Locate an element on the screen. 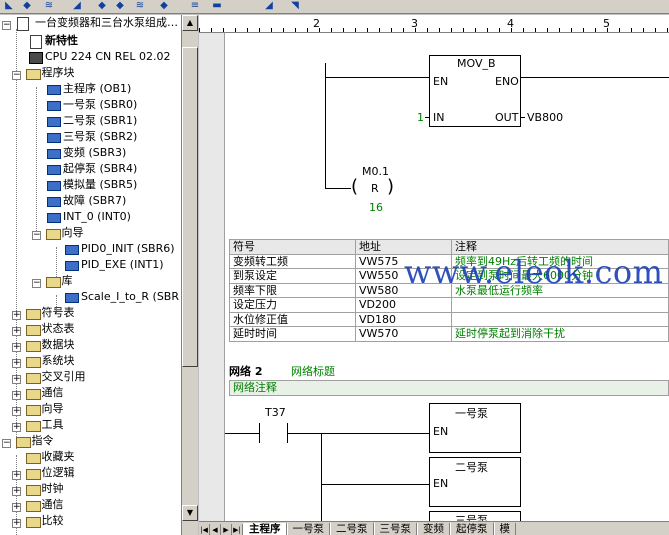 The height and width of the screenshot is (535, 669). tree-item-systemblock: + 系统块 is located at coordinates (43, 361).